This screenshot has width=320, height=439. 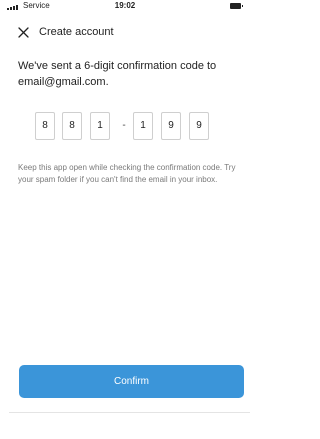 What do you see at coordinates (143, 126) in the screenshot?
I see `code-digit-4: 1` at bounding box center [143, 126].